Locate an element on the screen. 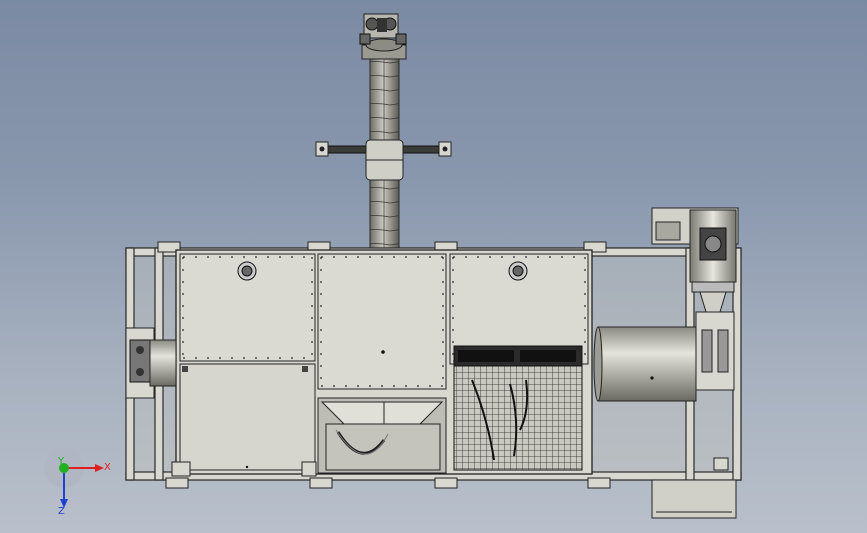  right-blower-cylinder is located at coordinates (645, 364).